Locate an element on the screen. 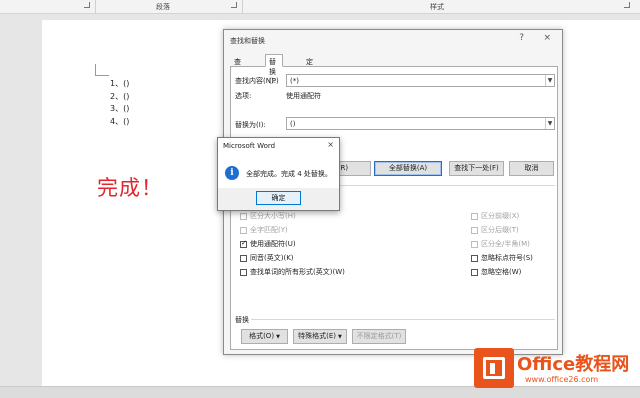 This screenshot has height=398, width=640. checkbox-label: 忽略空格(W) is located at coordinates (501, 272).